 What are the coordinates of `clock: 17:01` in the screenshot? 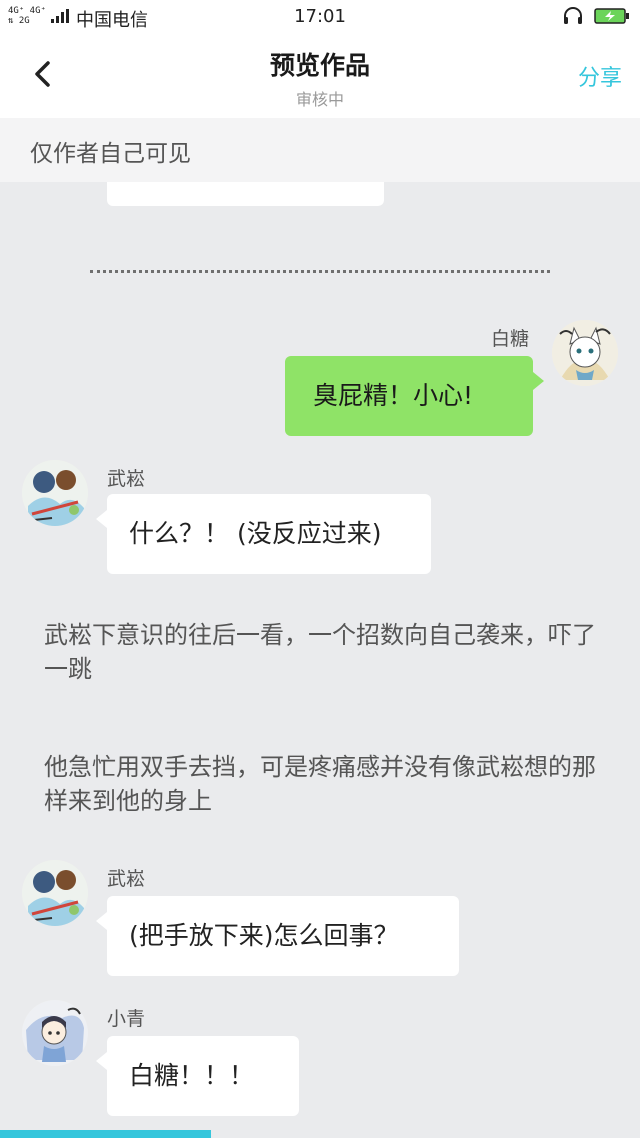 It's located at (320, 16).